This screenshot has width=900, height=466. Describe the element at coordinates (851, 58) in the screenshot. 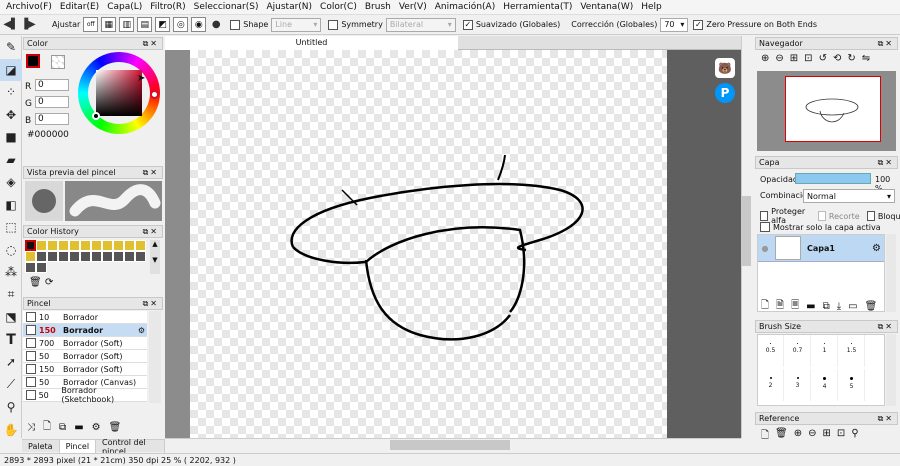

I see `rotate-right-icon: ↻` at that location.